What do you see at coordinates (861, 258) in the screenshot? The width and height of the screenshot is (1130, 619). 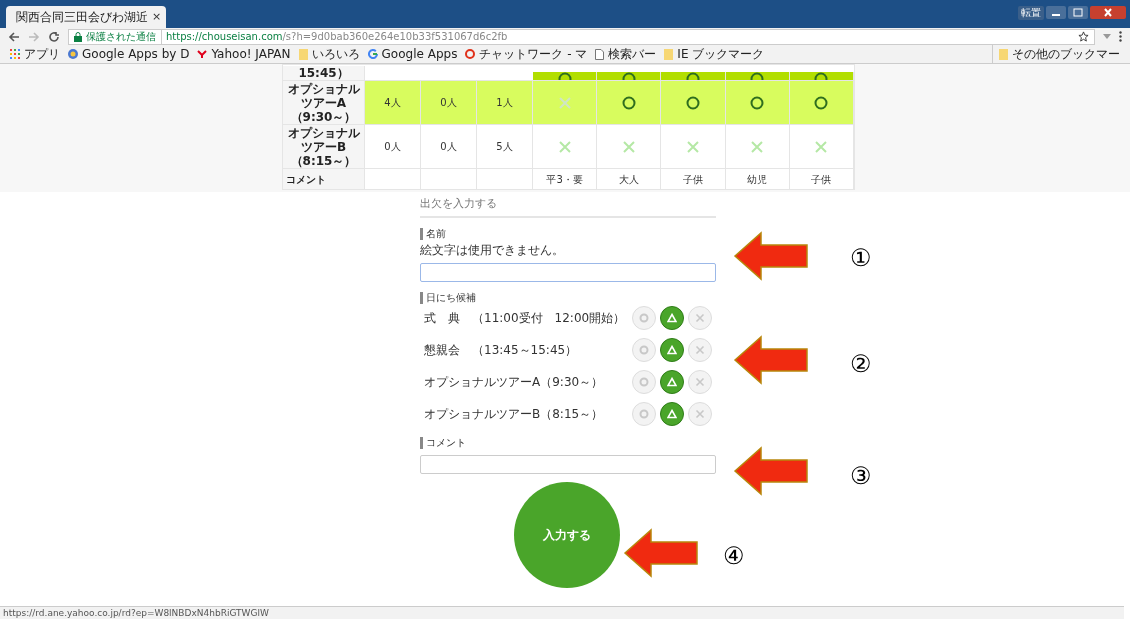 I see `step-number: ①` at bounding box center [861, 258].